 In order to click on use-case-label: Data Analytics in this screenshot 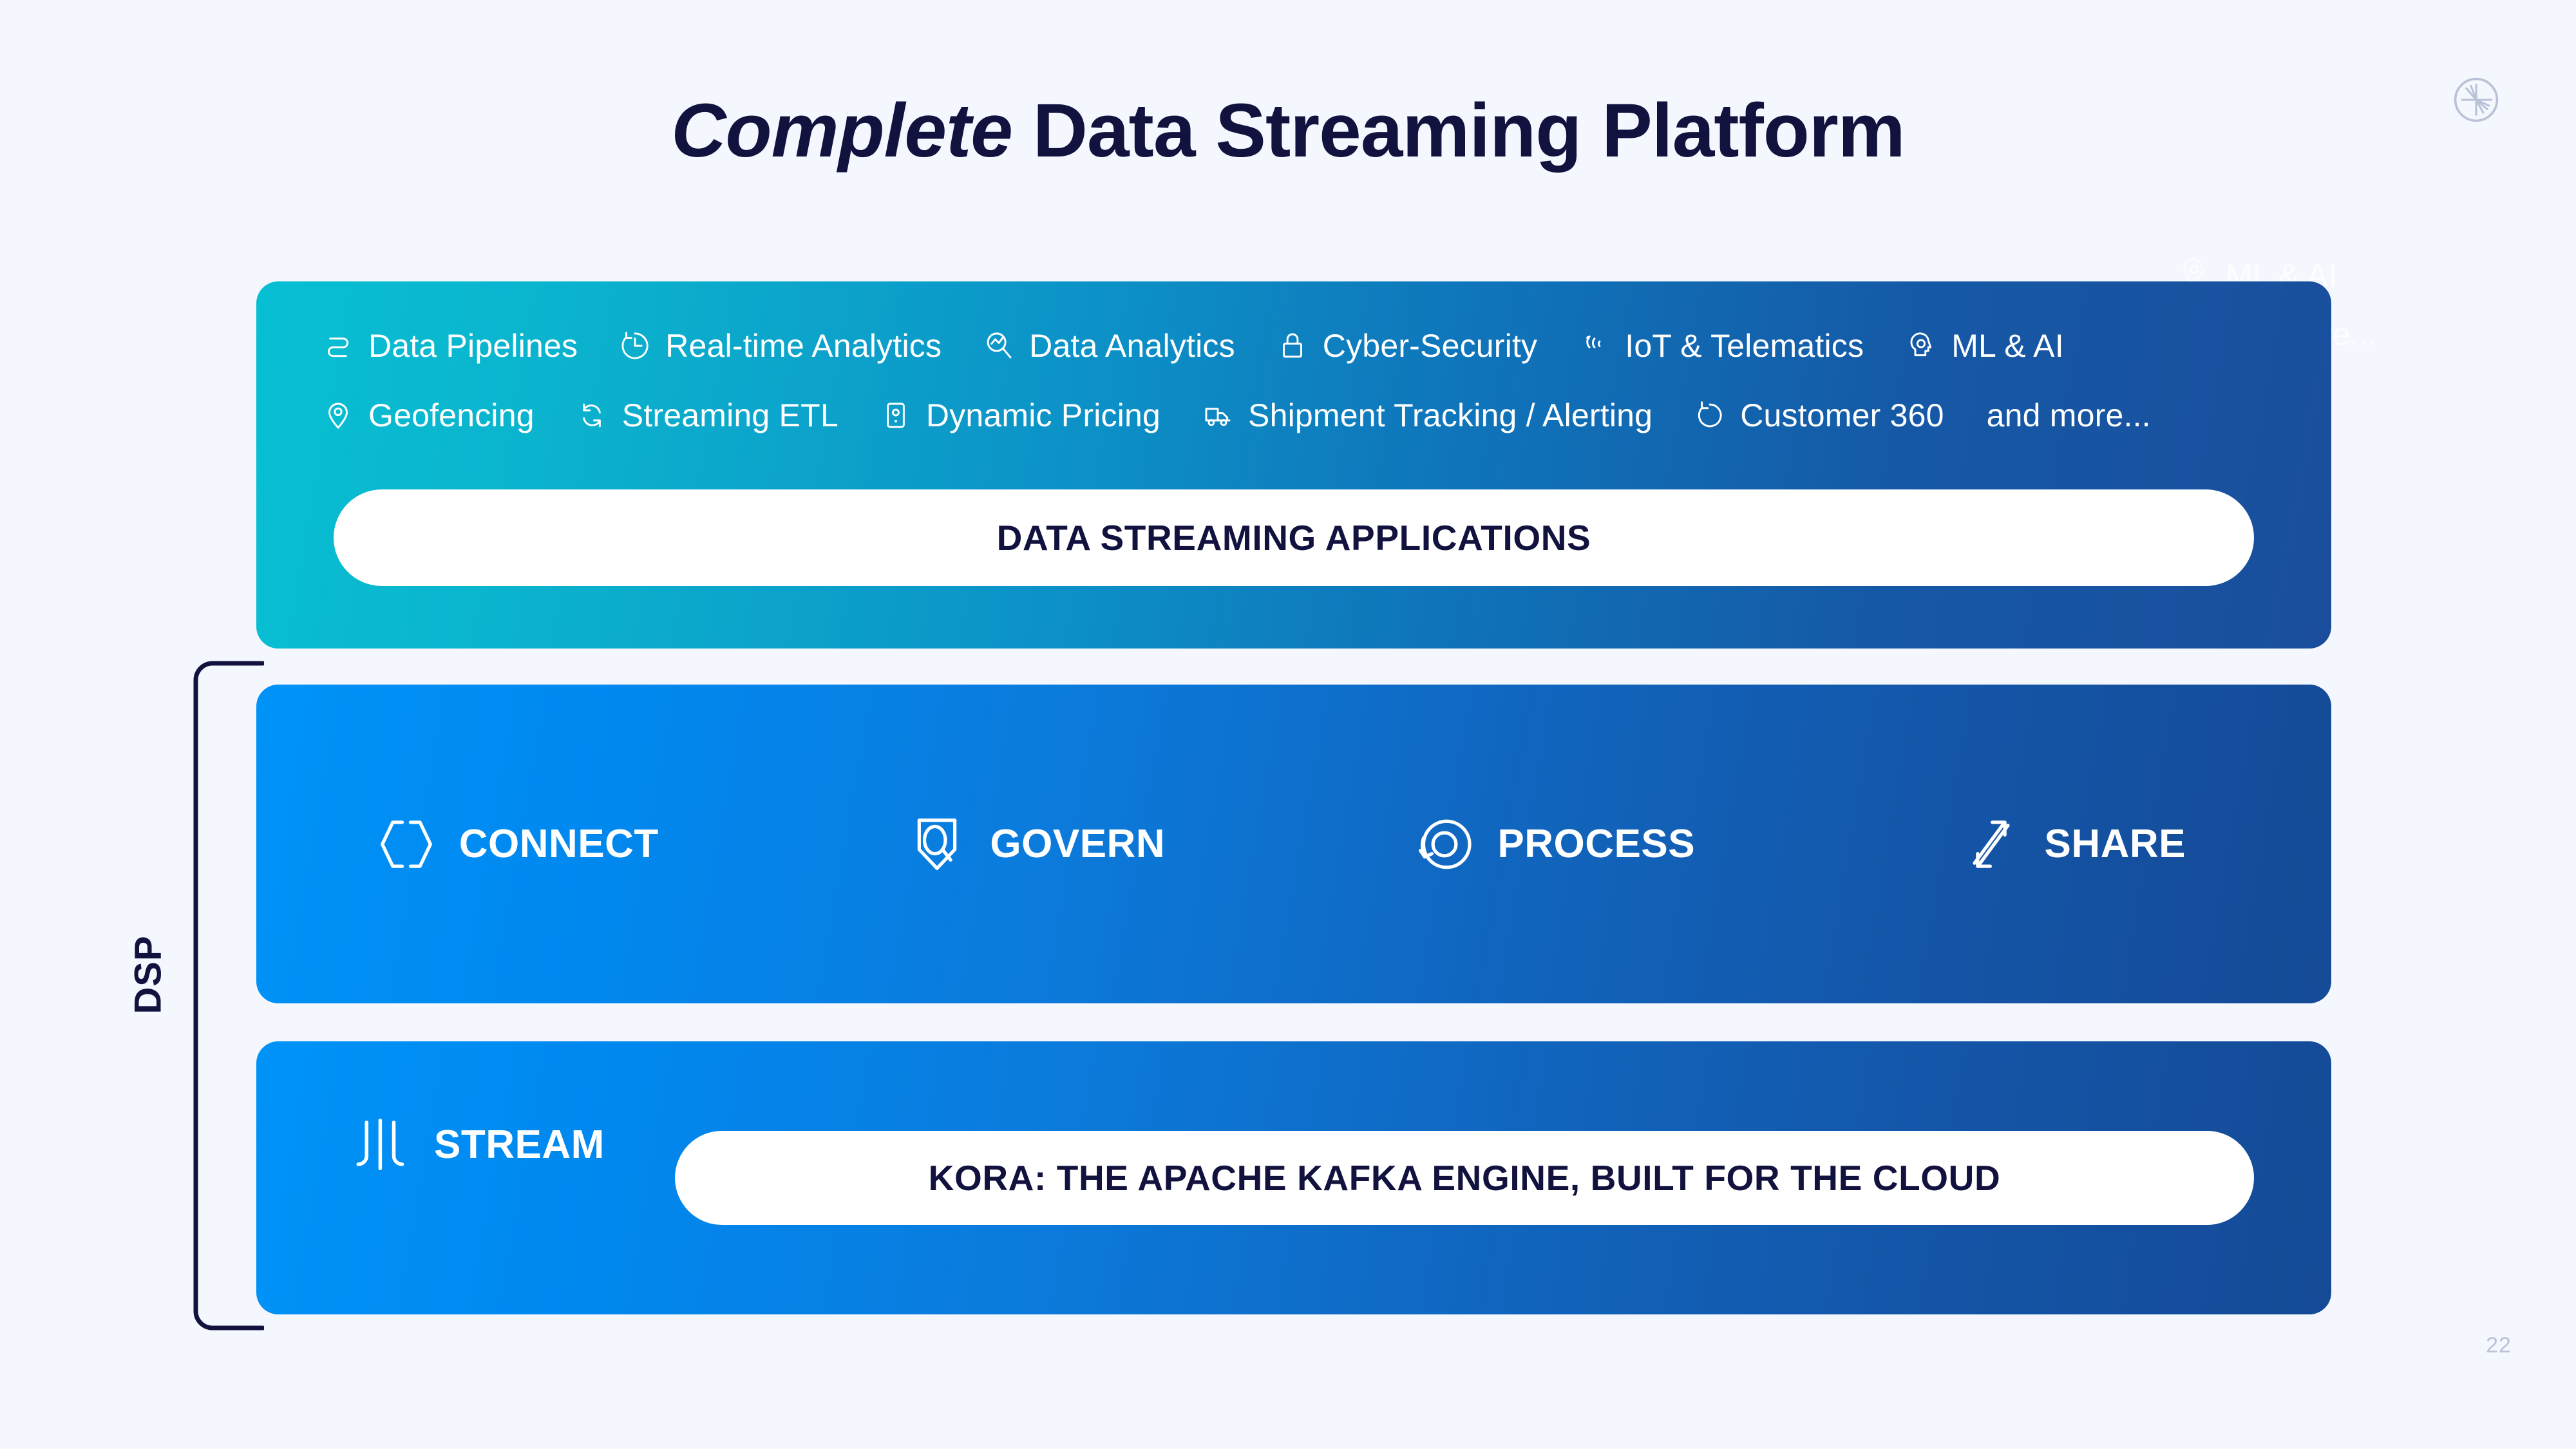, I will do `click(1132, 346)`.